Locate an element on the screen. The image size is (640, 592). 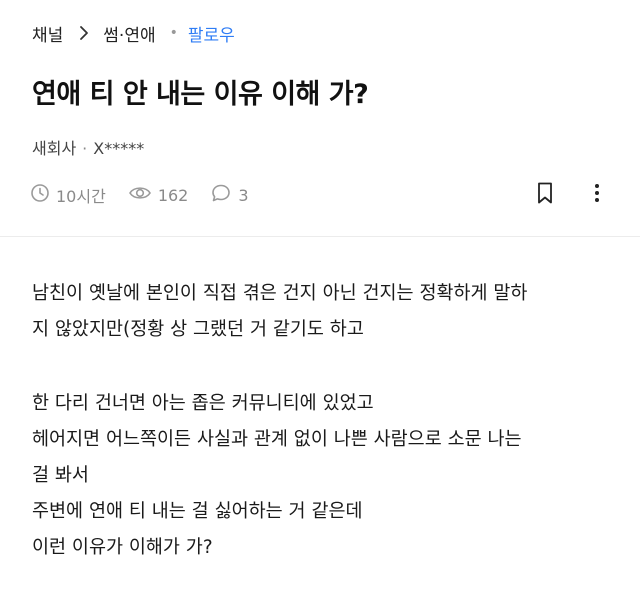
clock-icon is located at coordinates (43, 195).